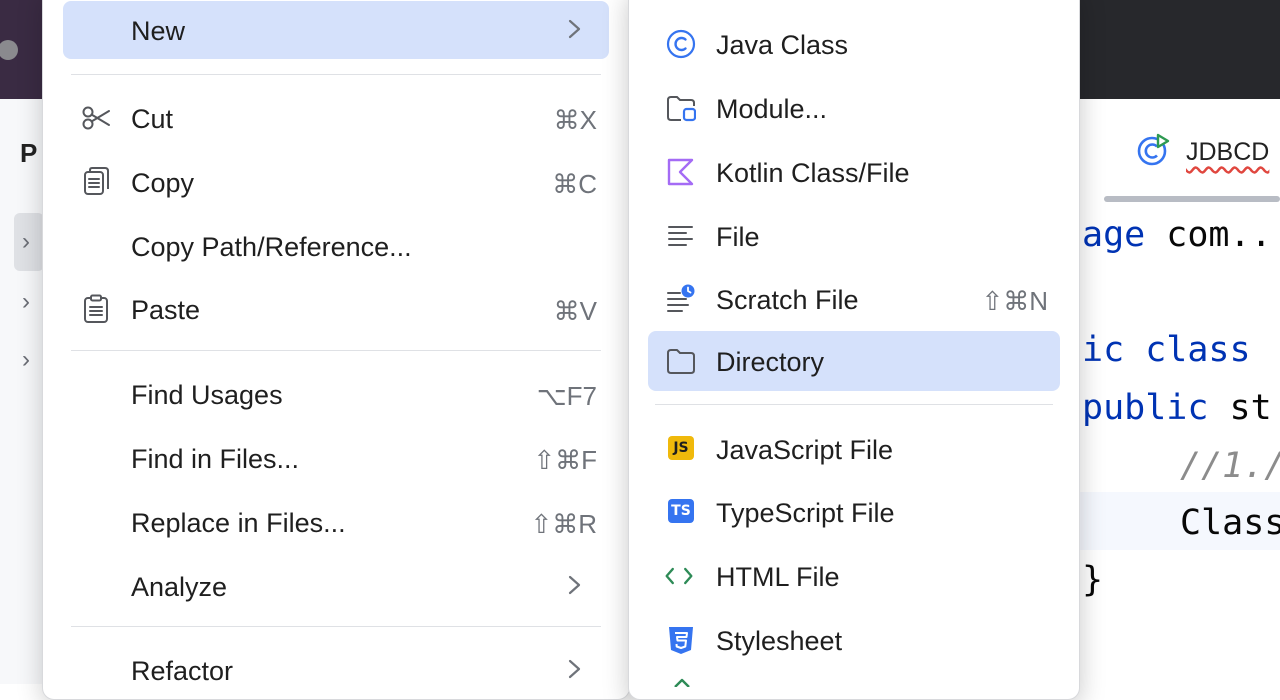  Describe the element at coordinates (563, 524) in the screenshot. I see `shortcut-label: ⇧⌘R` at that location.